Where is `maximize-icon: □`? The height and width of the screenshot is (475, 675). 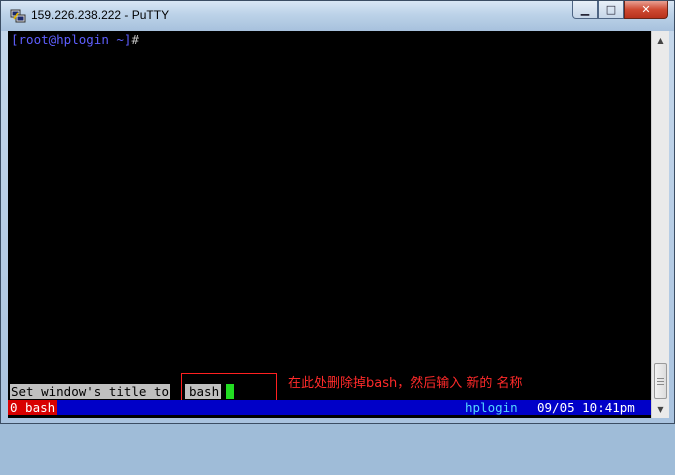 maximize-icon: □ is located at coordinates (611, 9).